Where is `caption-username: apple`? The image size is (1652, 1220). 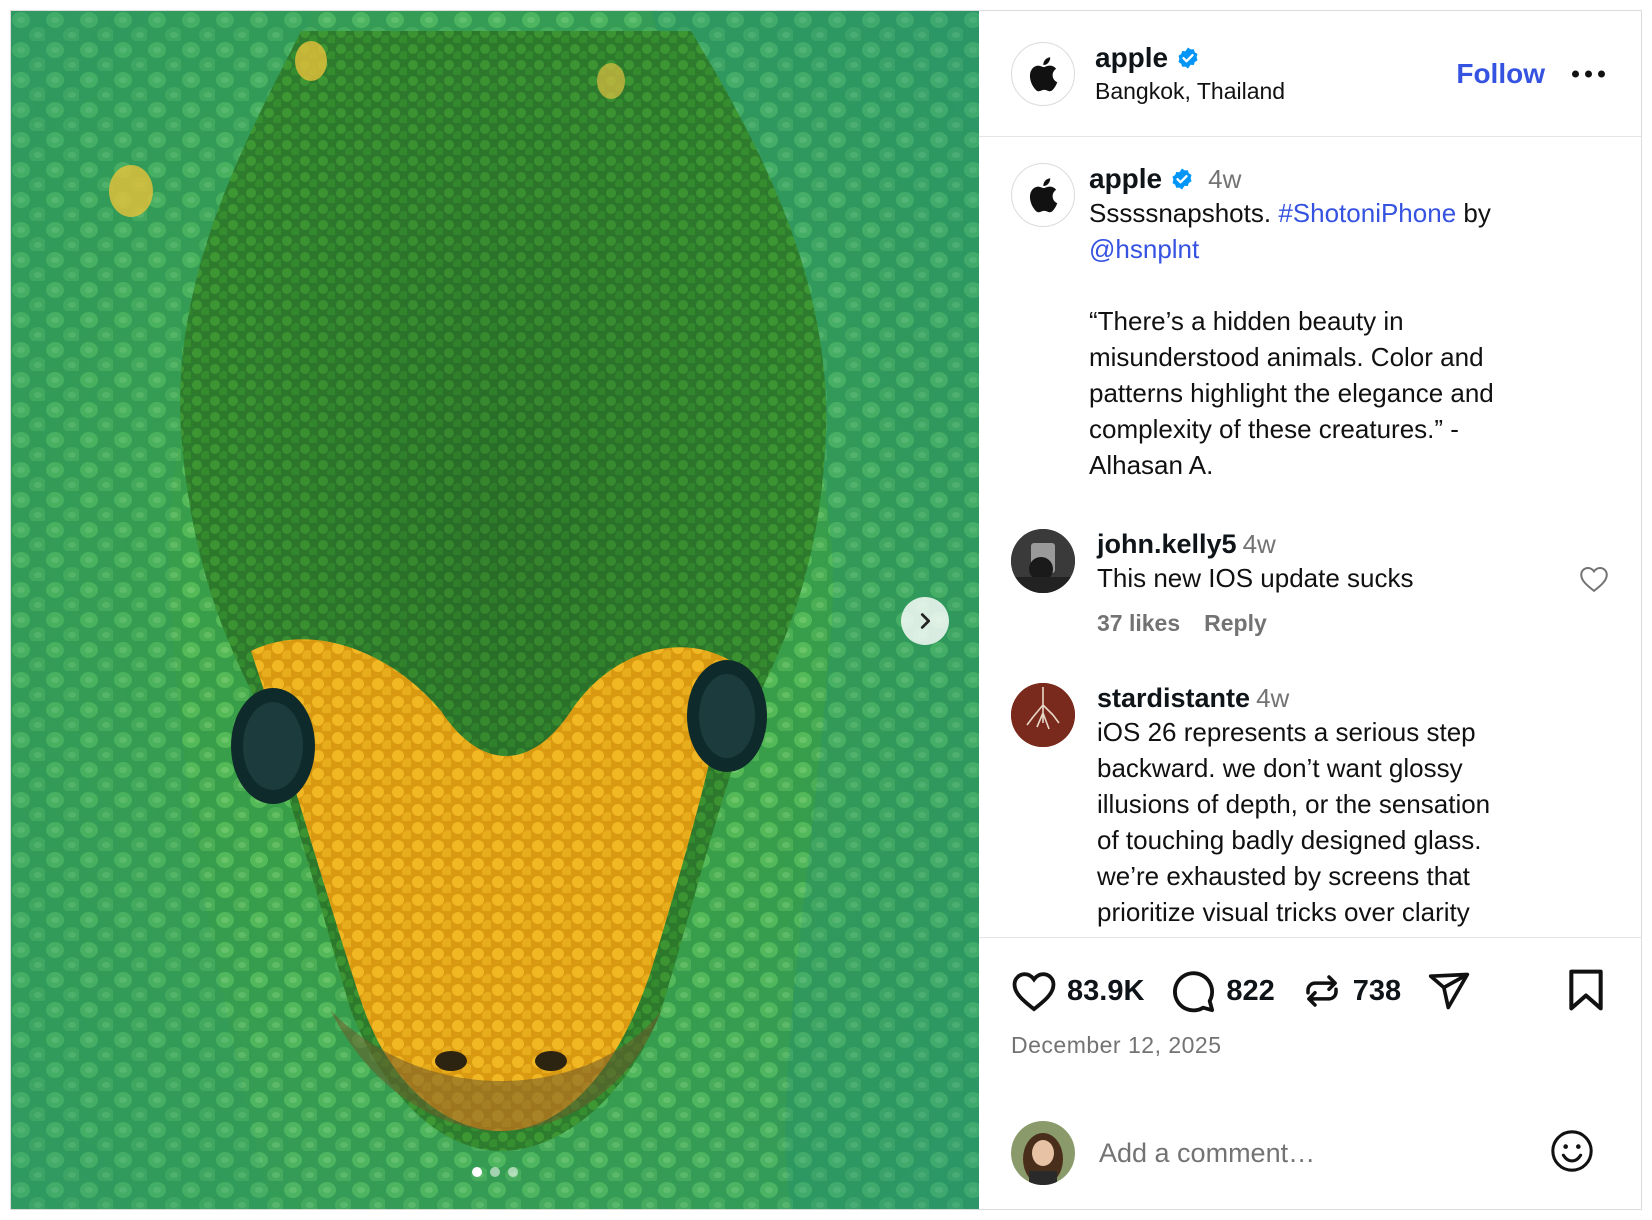 caption-username: apple is located at coordinates (1125, 179).